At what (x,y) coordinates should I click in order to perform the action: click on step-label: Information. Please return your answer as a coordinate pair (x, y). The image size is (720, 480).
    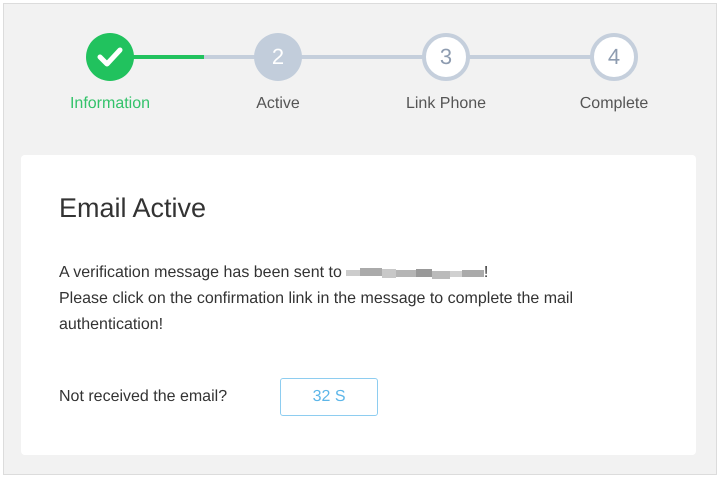
    Looking at the image, I should click on (110, 104).